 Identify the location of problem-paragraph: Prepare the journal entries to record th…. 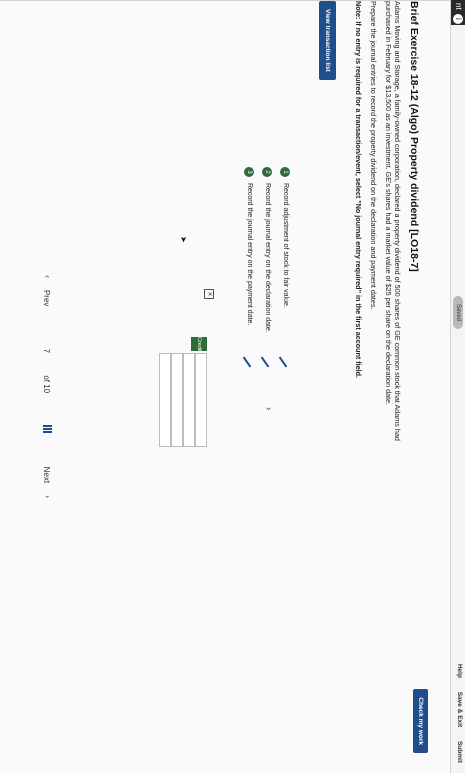
(373, 155).